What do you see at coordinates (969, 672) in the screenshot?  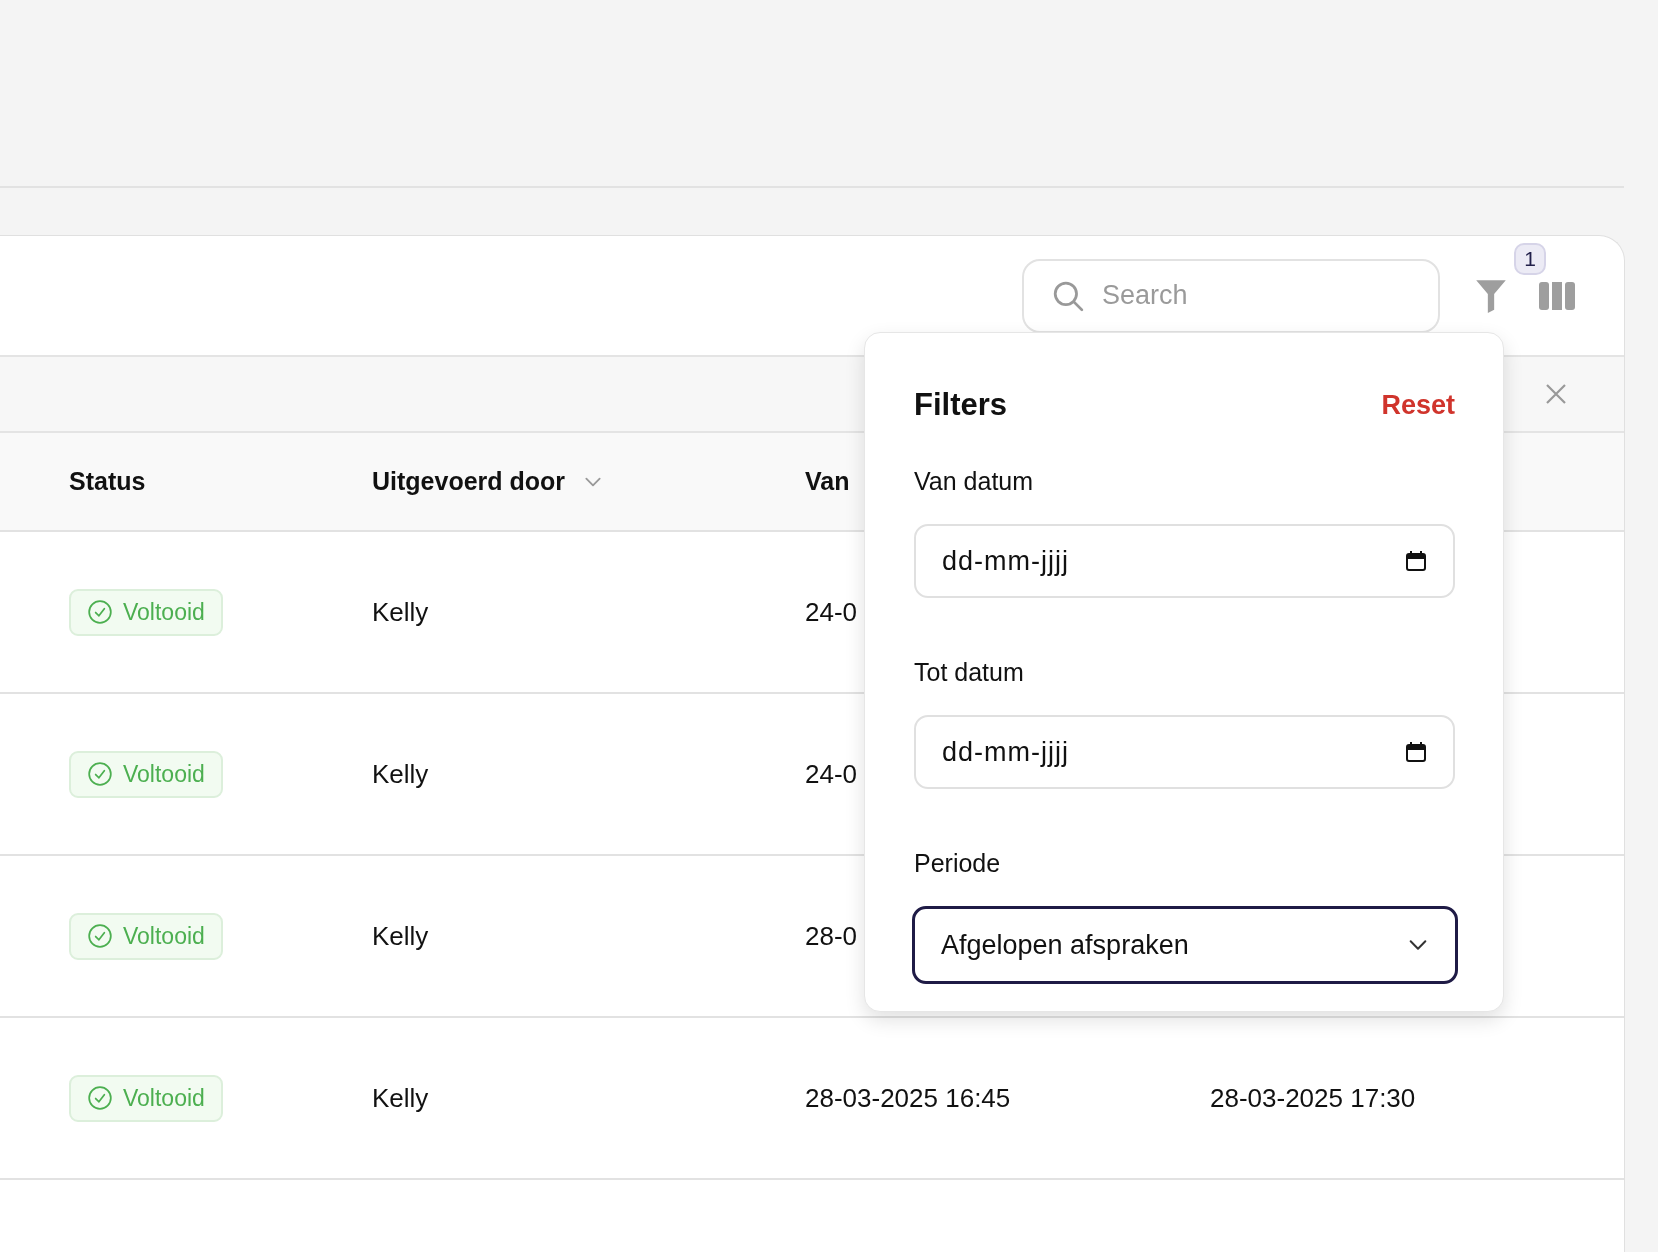 I see `field-label: Tot datum` at bounding box center [969, 672].